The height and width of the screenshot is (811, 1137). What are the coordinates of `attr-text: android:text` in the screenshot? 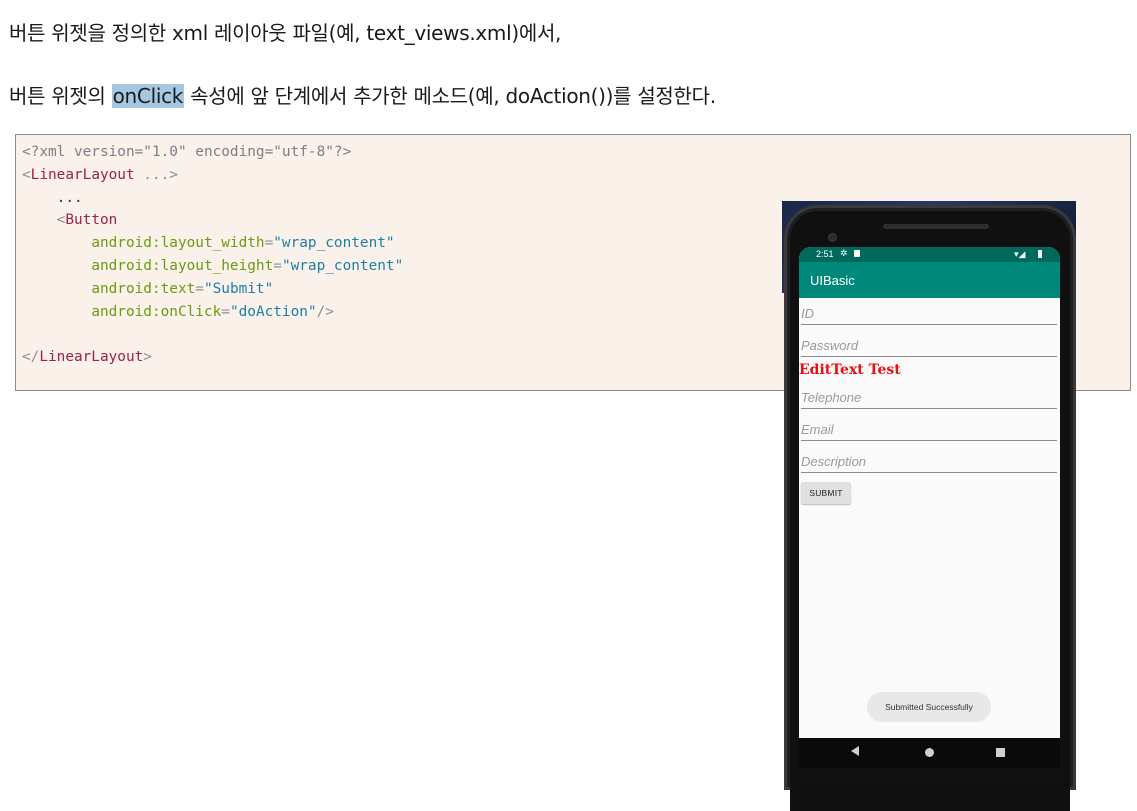 It's located at (143, 288).